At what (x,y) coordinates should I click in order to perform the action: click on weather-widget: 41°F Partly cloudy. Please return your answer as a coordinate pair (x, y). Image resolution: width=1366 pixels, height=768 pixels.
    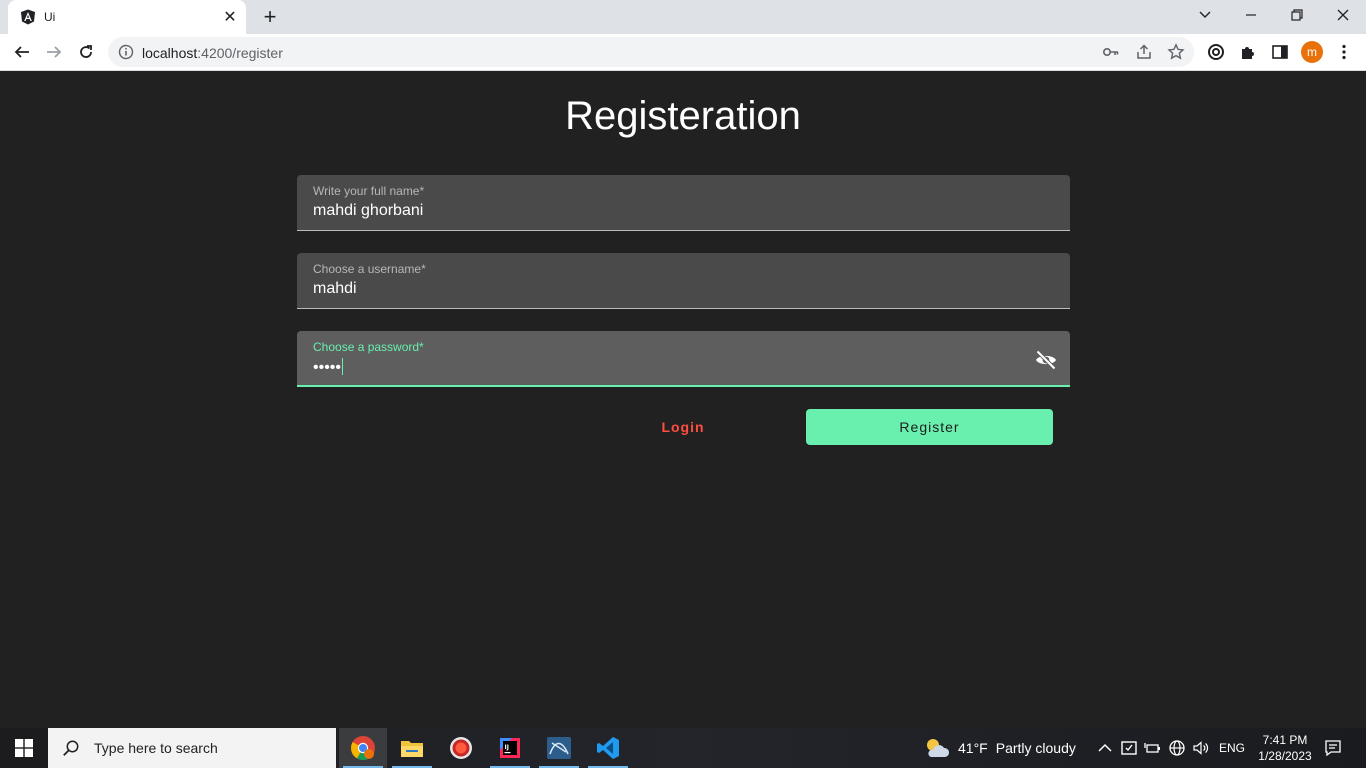
    Looking at the image, I should click on (1000, 748).